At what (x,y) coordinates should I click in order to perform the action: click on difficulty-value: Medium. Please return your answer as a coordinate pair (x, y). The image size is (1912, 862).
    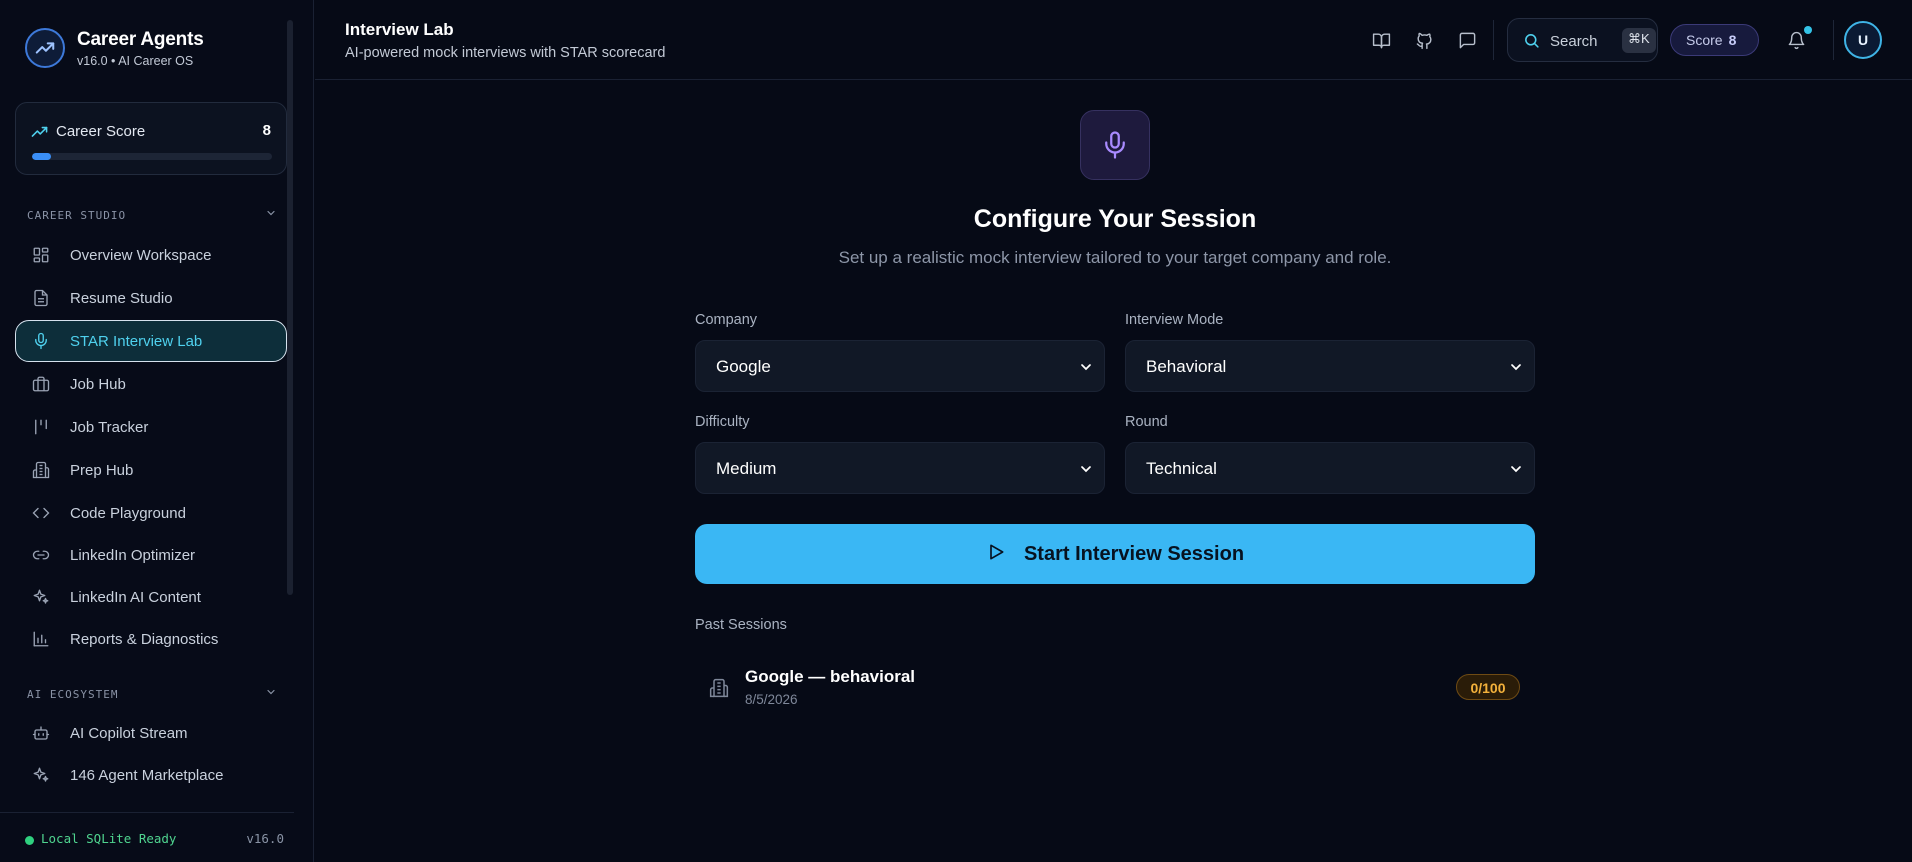
    Looking at the image, I should click on (746, 468).